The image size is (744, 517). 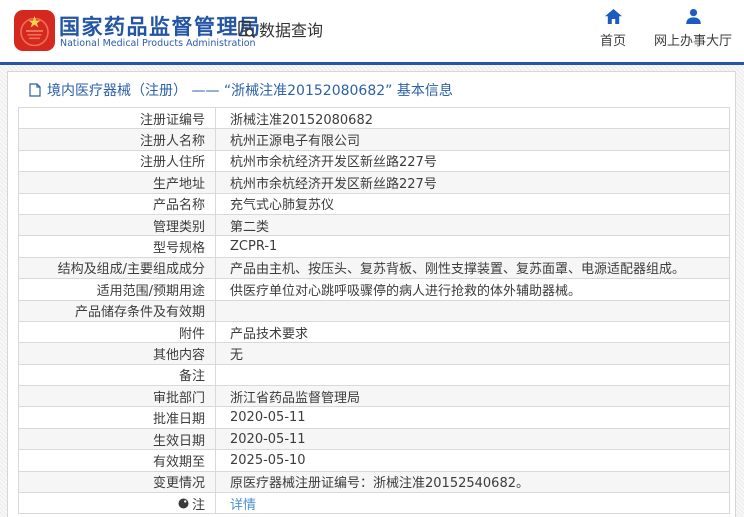 What do you see at coordinates (117, 310) in the screenshot?
I see `row-label: 产品储存条件及有效期` at bounding box center [117, 310].